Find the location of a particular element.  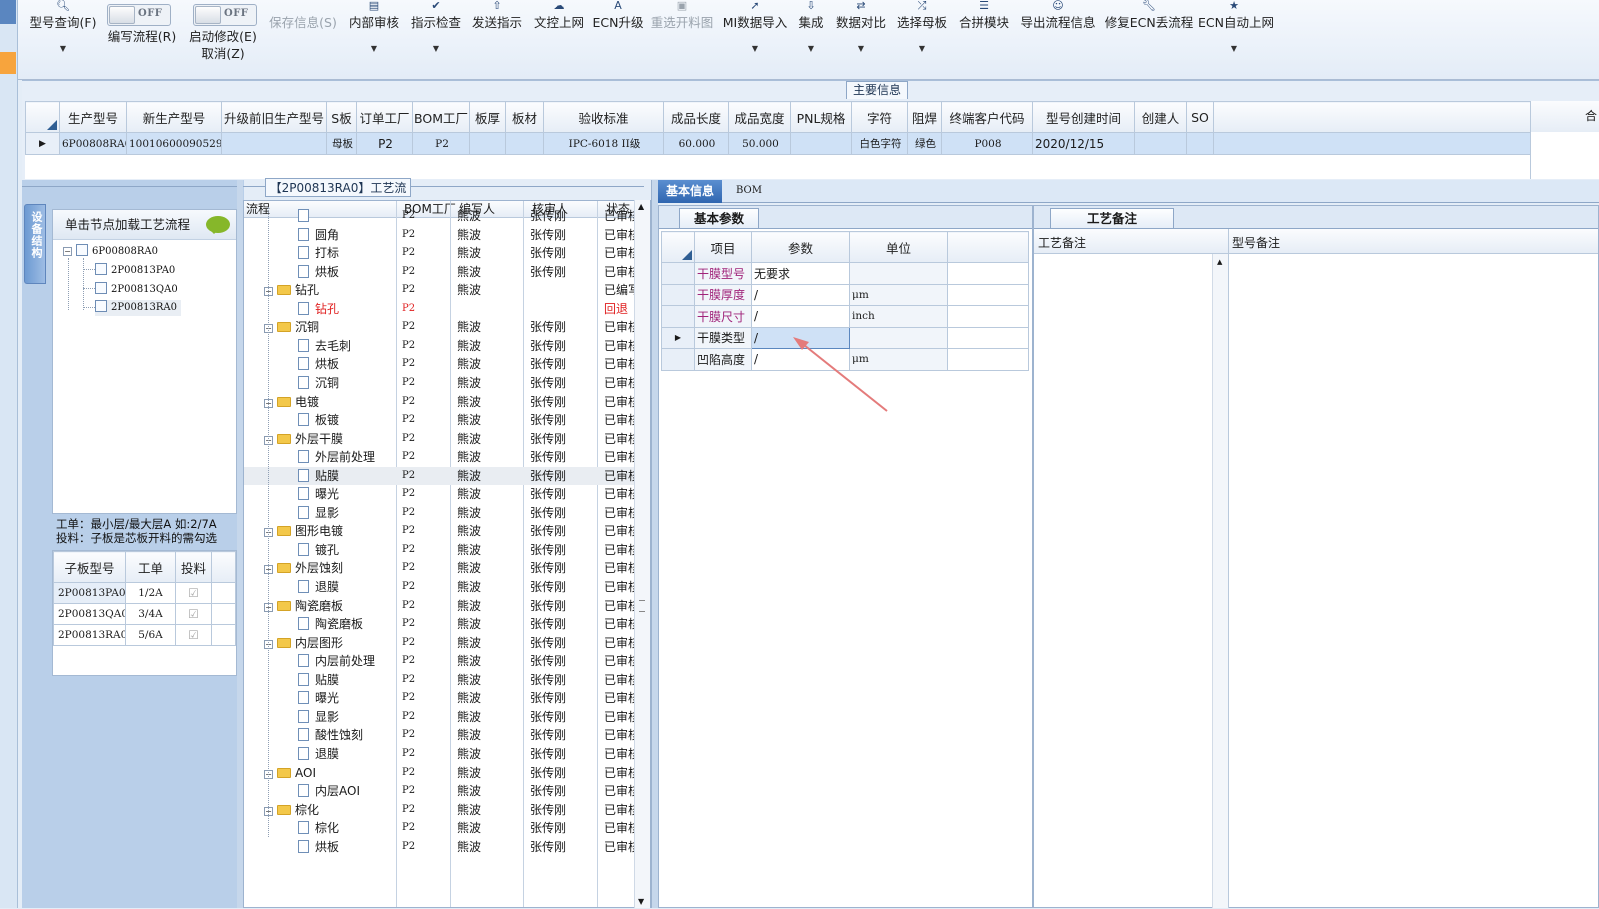

doc-upload-button: ☁ 文控上网 is located at coordinates (559, 33).